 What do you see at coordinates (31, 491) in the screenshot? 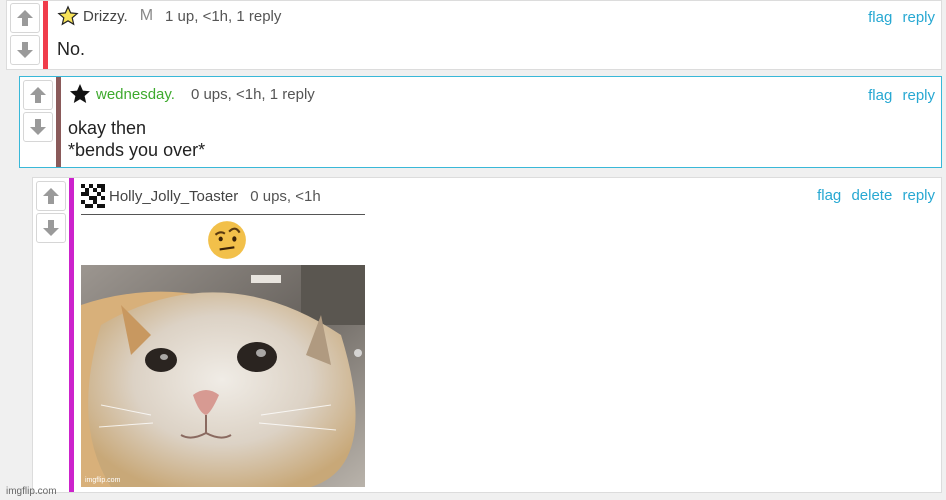
I see `site-watermark: imgflip.com` at bounding box center [31, 491].